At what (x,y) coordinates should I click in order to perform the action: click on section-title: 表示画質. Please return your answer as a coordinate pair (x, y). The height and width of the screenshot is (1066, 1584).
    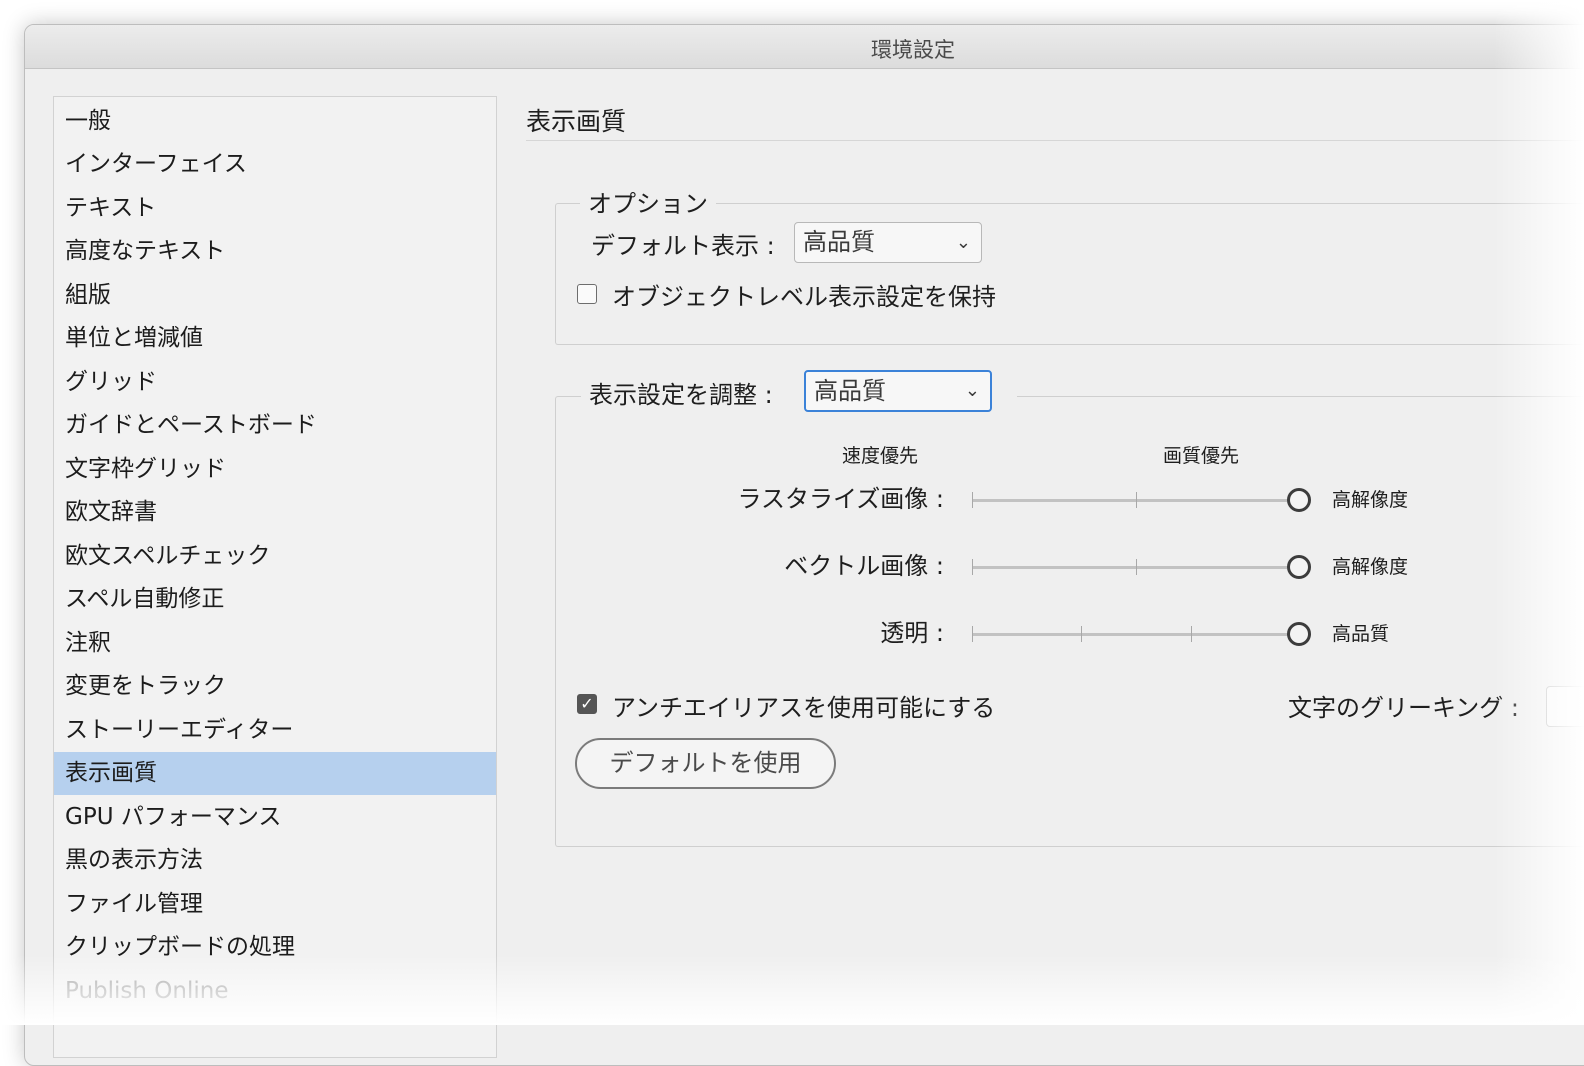
    Looking at the image, I should click on (576, 121).